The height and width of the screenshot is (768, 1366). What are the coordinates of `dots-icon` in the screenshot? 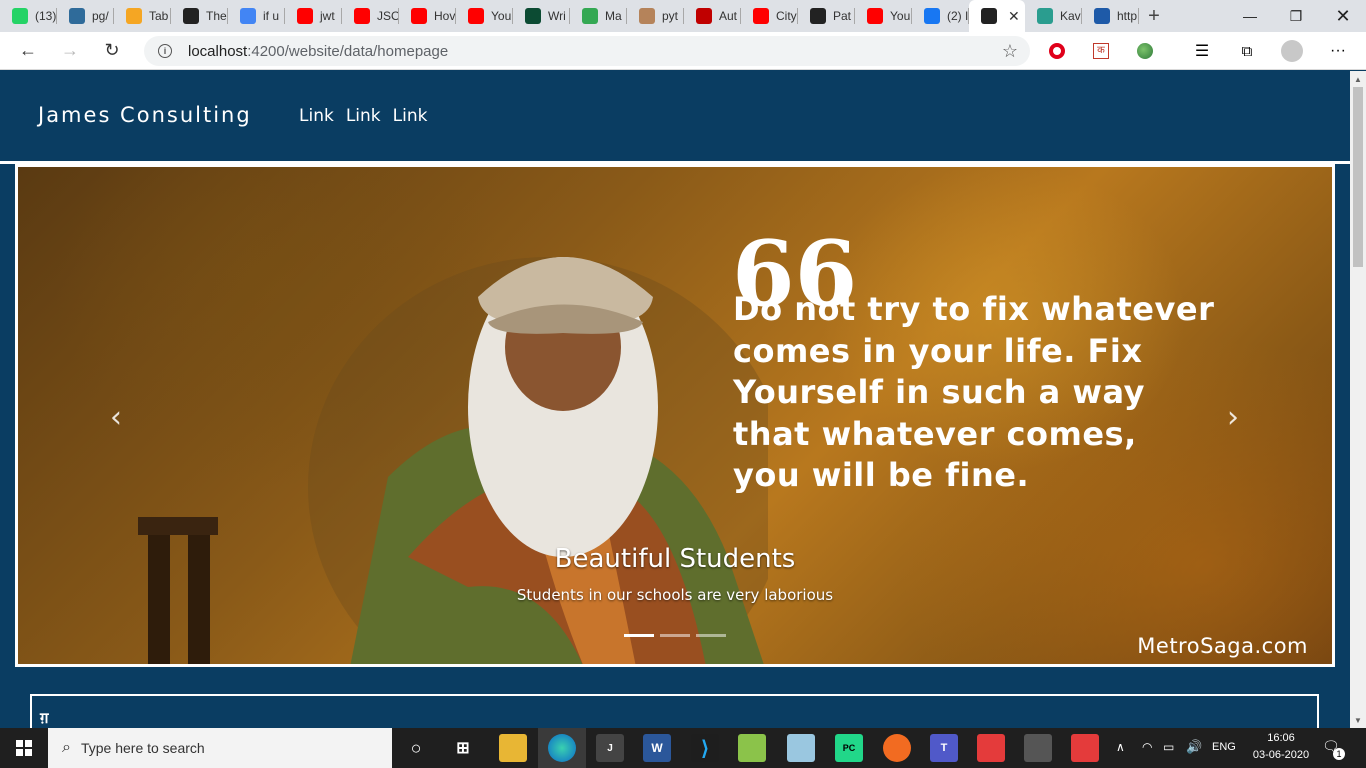 It's located at (704, 16).